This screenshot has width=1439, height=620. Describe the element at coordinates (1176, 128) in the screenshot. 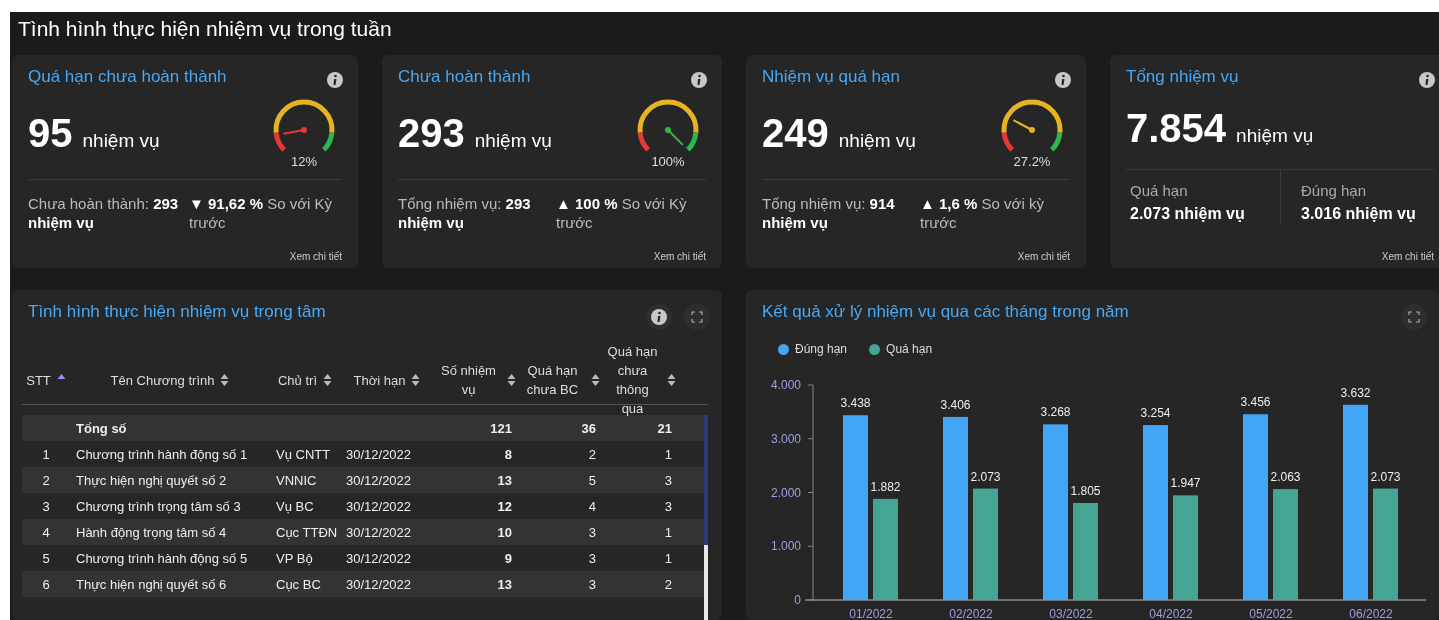

I see `card-value: 7.854` at that location.